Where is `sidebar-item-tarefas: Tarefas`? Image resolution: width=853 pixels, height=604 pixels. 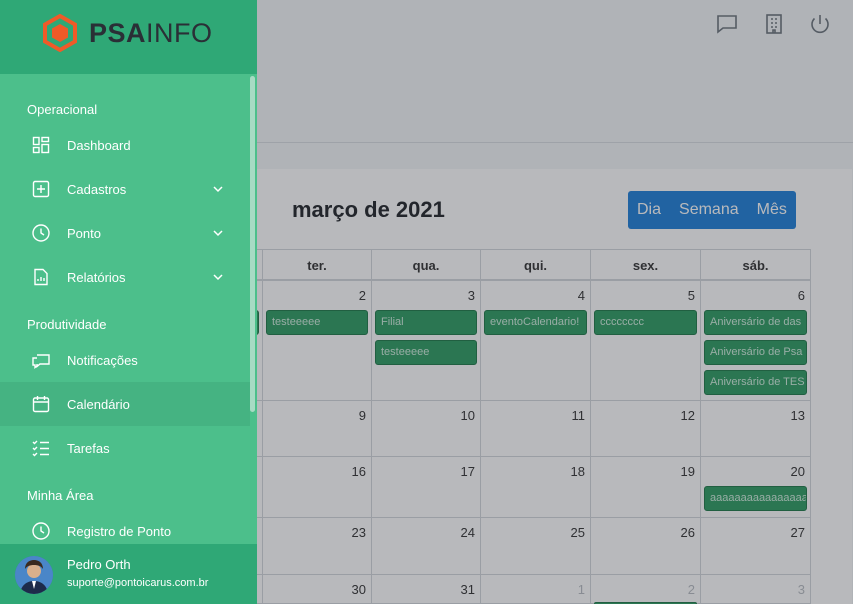 sidebar-item-tarefas: Tarefas is located at coordinates (125, 448).